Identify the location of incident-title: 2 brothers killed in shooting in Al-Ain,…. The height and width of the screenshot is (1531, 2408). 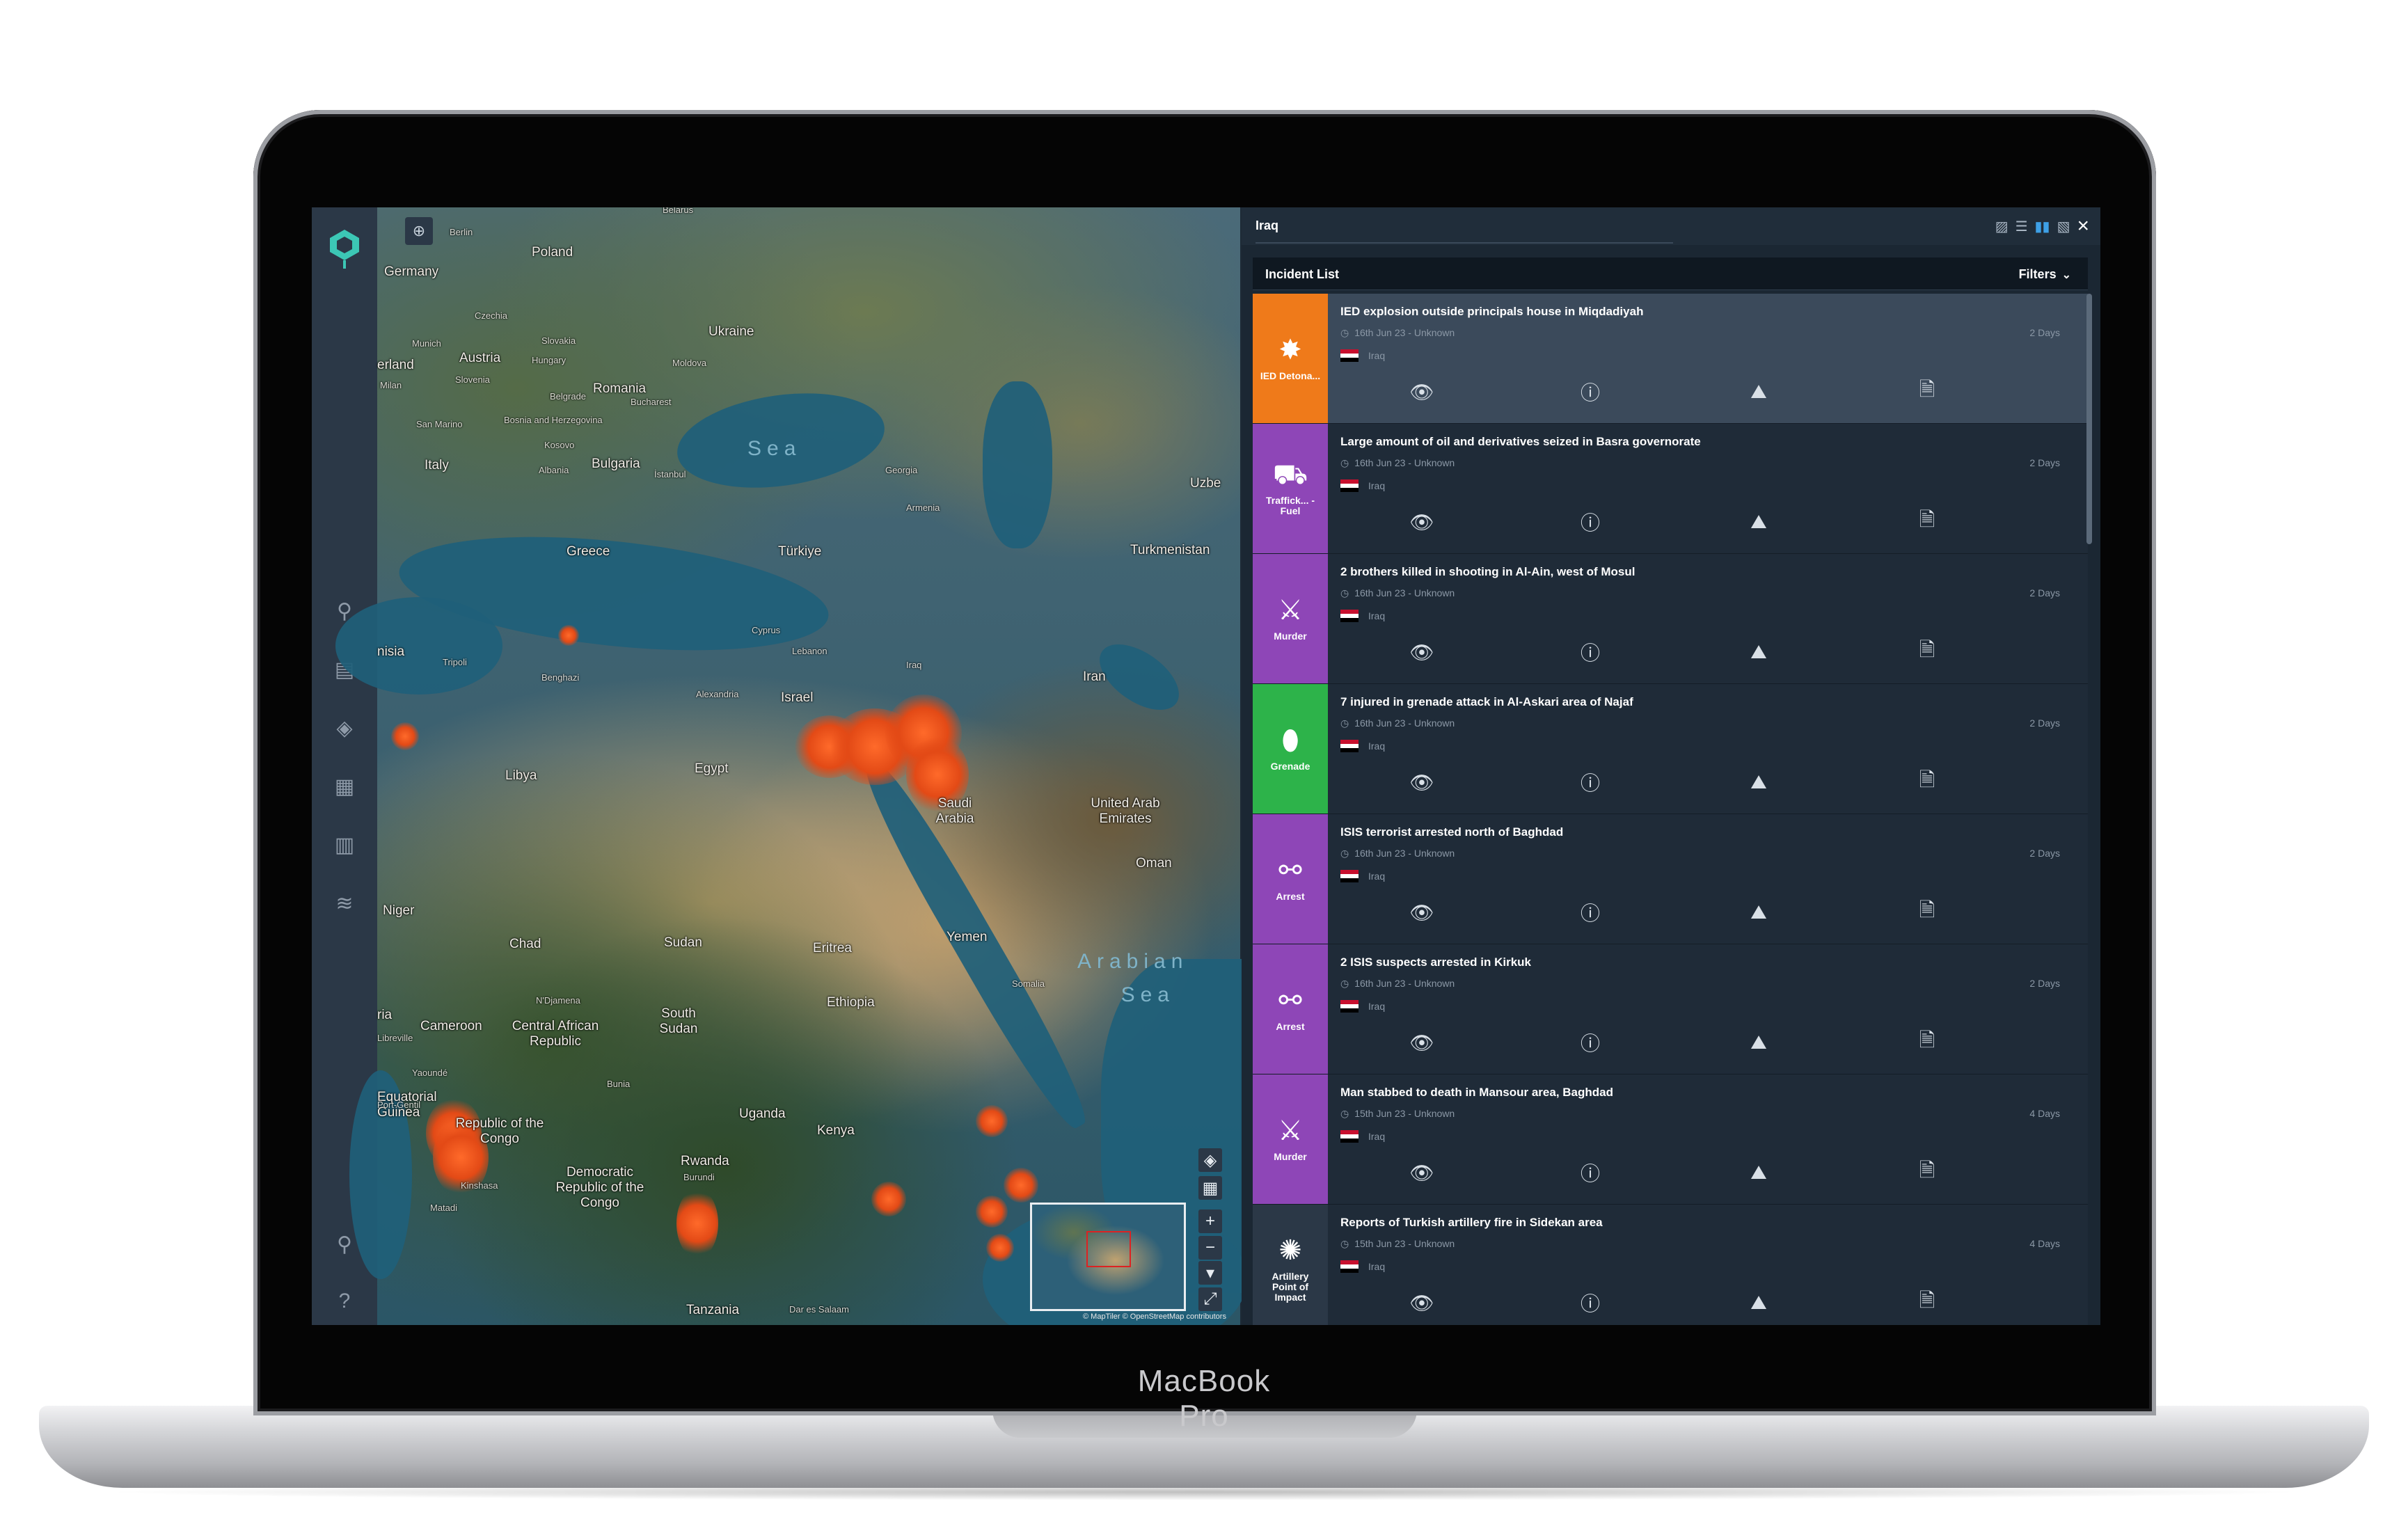
(1487, 572).